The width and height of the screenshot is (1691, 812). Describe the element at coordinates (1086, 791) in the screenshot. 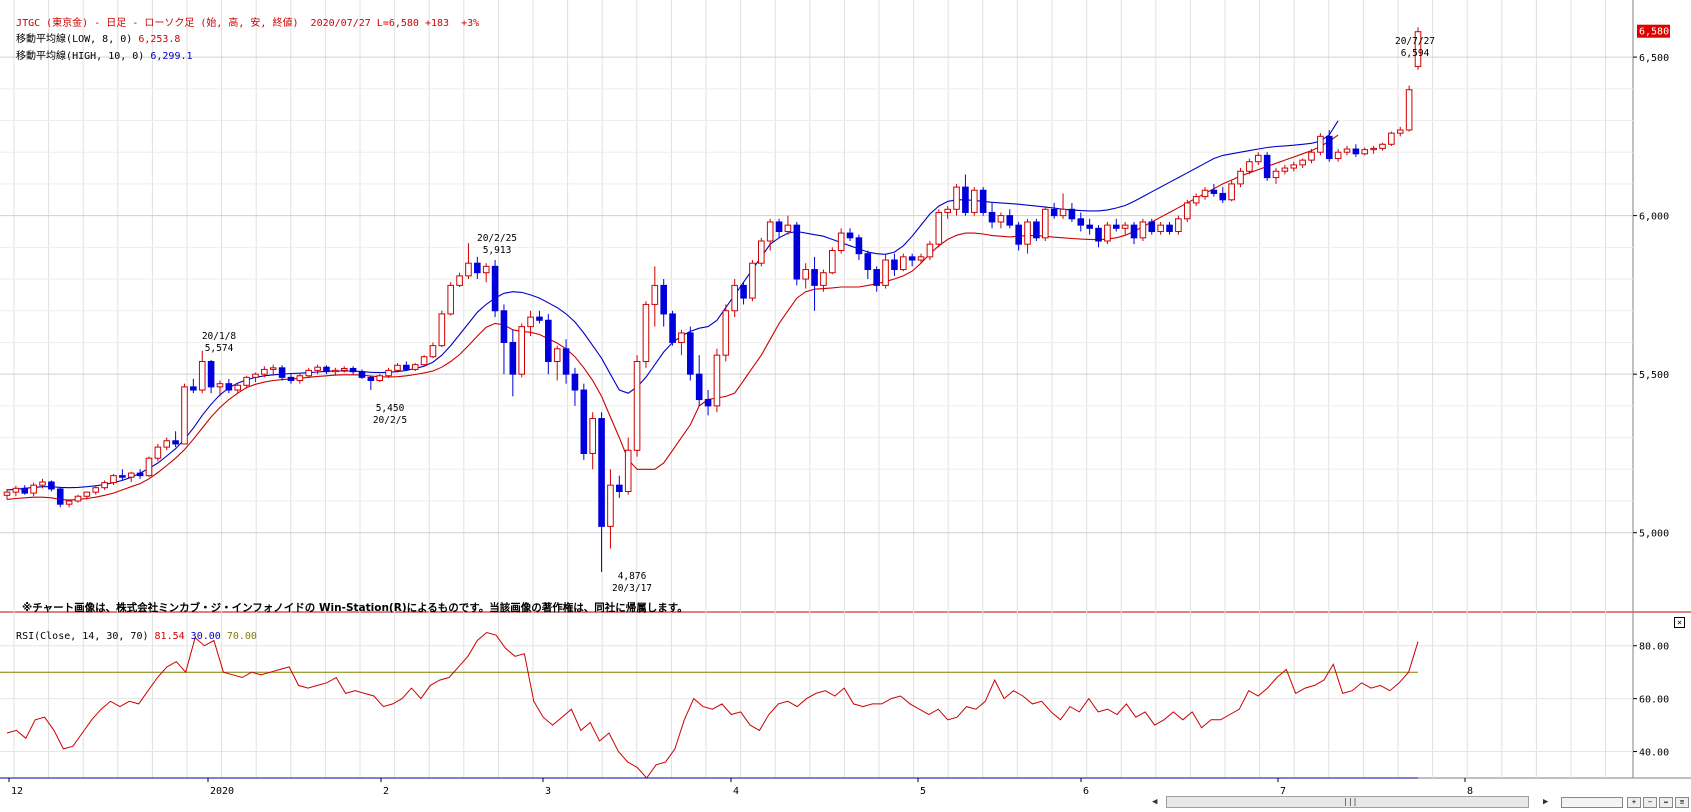

I see `time-tick-label: 6` at that location.